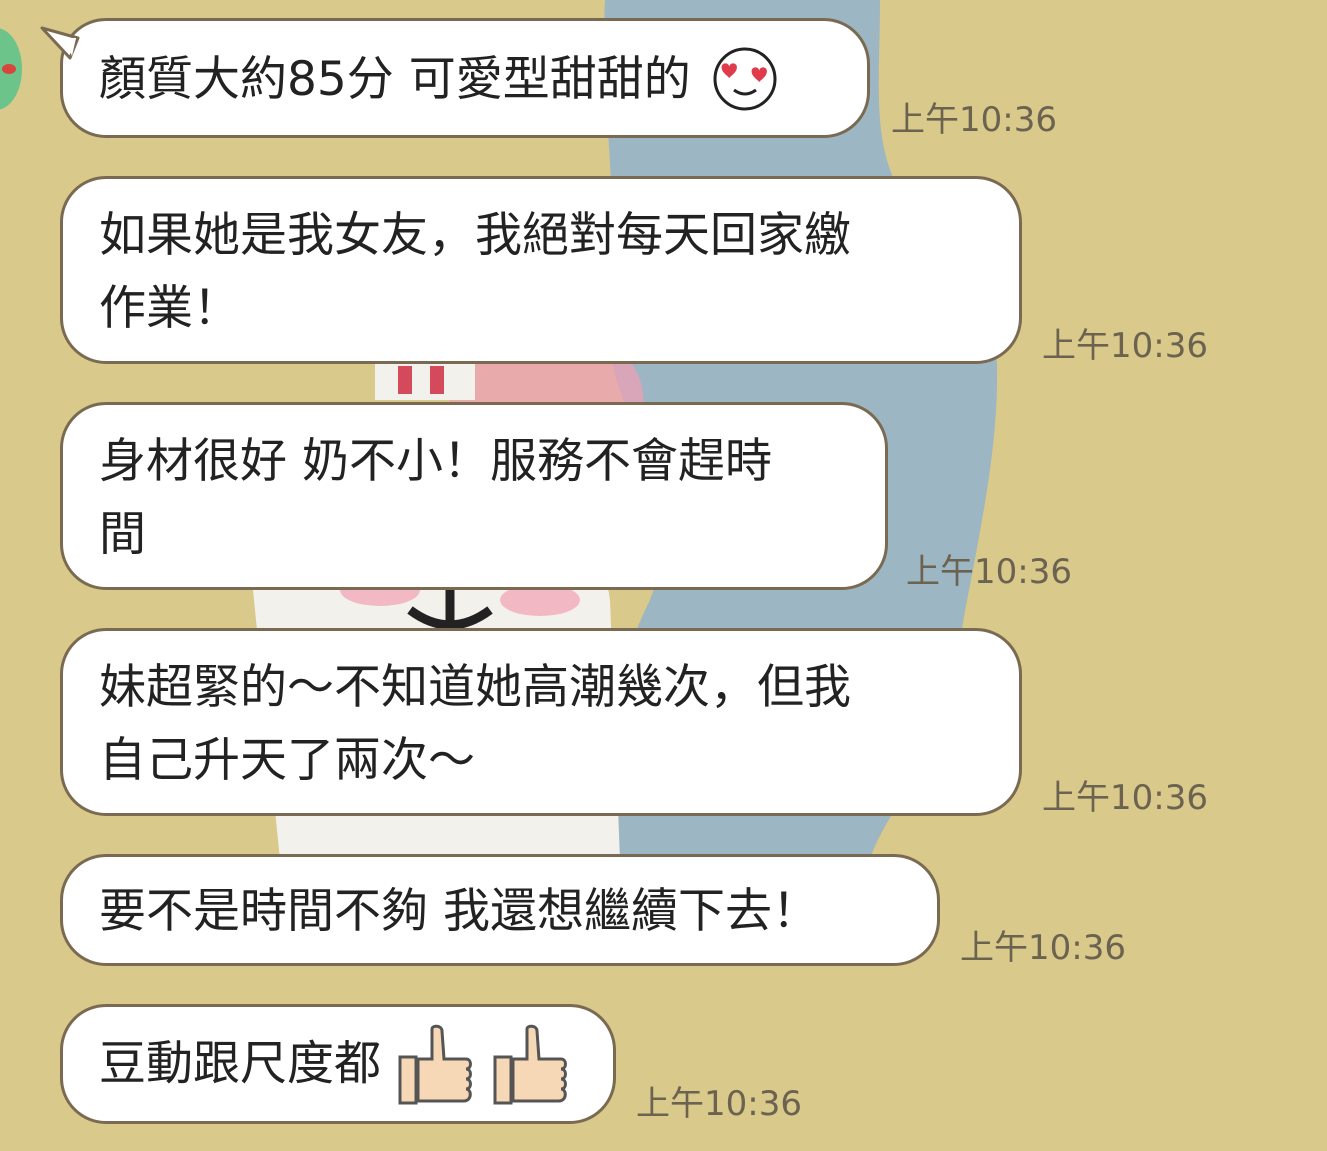 Image resolution: width=1327 pixels, height=1151 pixels. I want to click on bubble-tail, so click(60, 43).